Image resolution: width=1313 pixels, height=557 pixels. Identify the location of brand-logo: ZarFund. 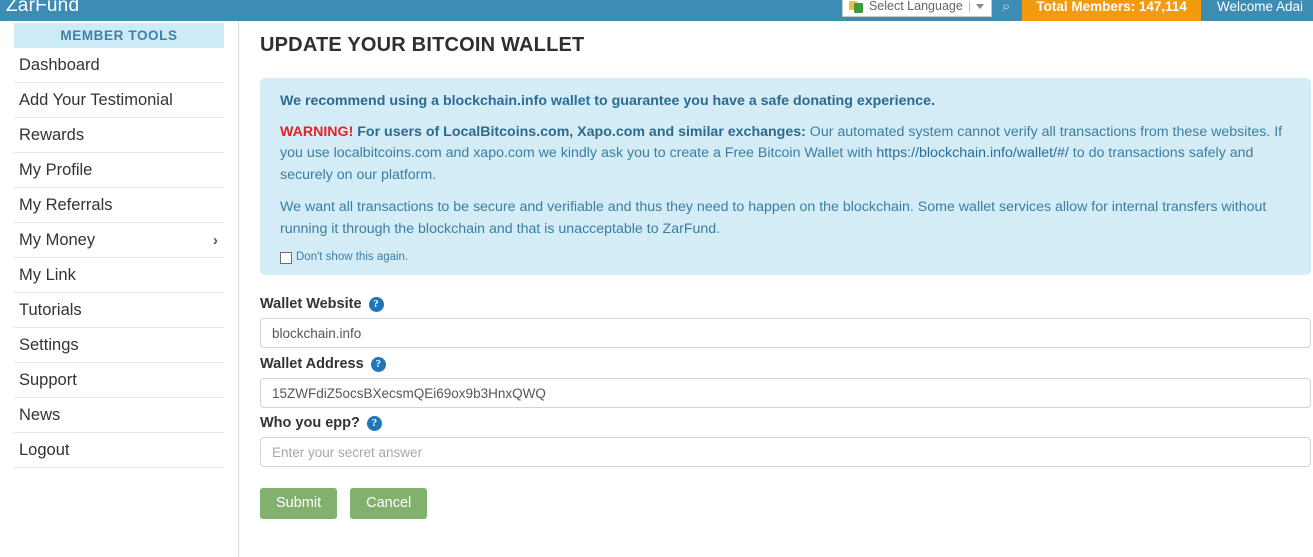
(39, 8).